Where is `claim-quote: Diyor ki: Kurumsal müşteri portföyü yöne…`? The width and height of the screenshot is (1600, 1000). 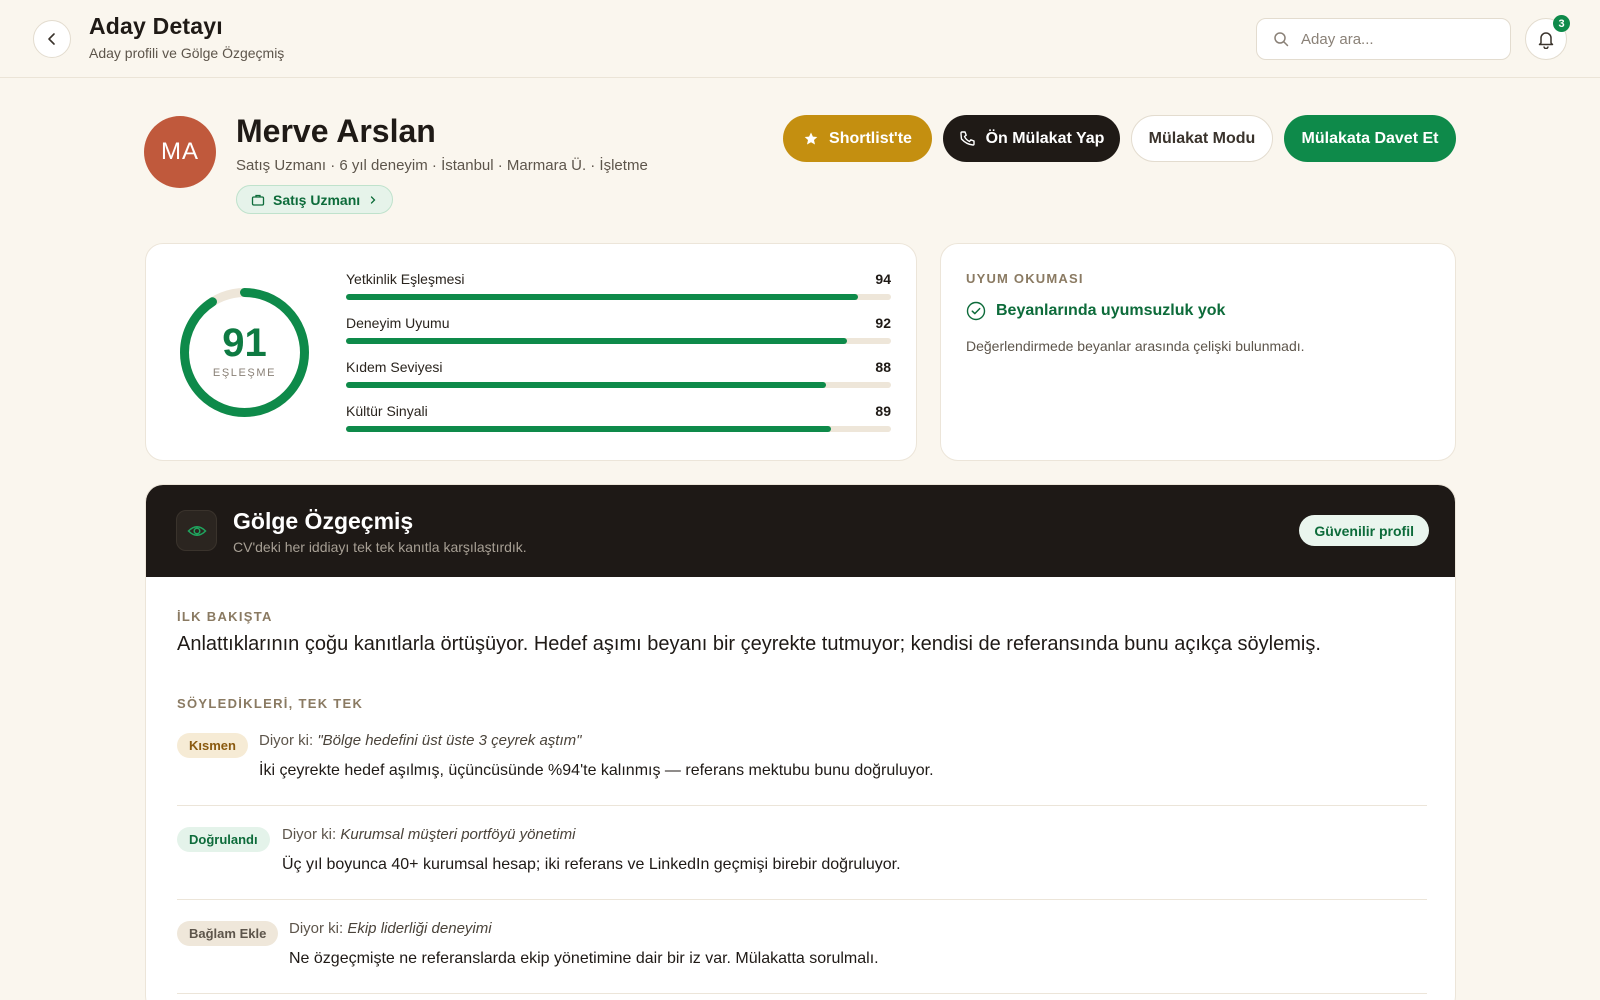 claim-quote: Diyor ki: Kurumsal müşteri portföyü yöne… is located at coordinates (428, 834).